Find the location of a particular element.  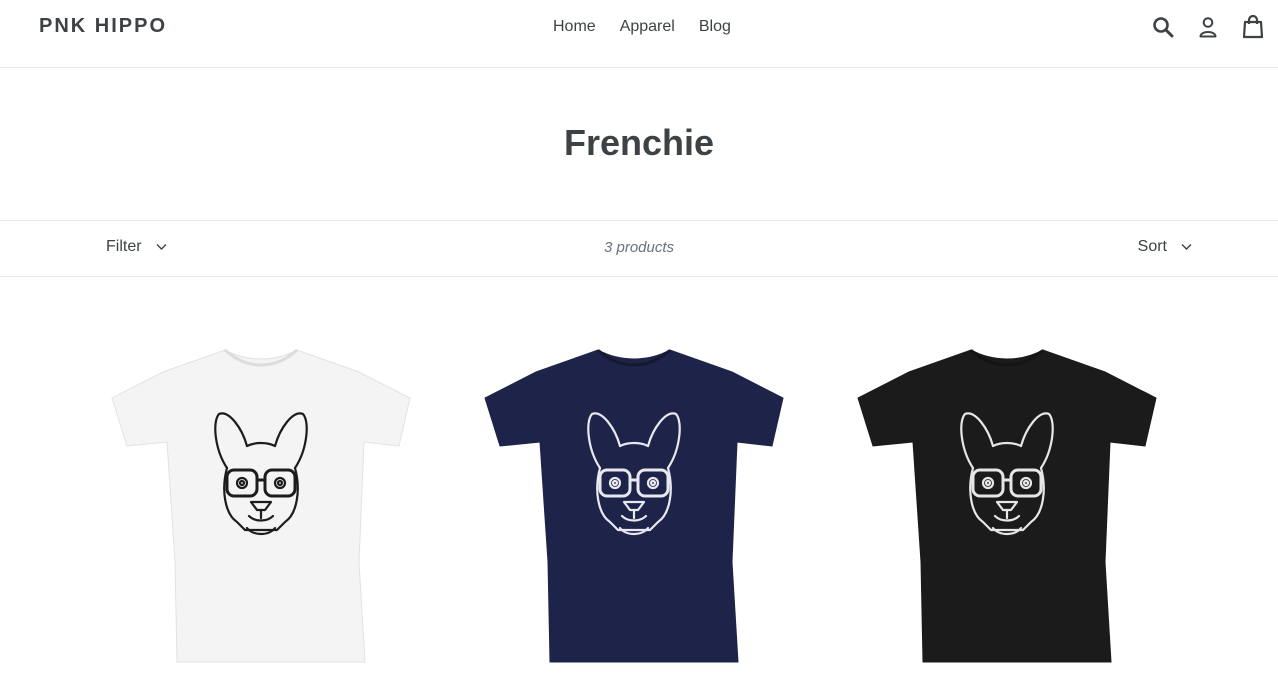

user-icon is located at coordinates (1208, 27).